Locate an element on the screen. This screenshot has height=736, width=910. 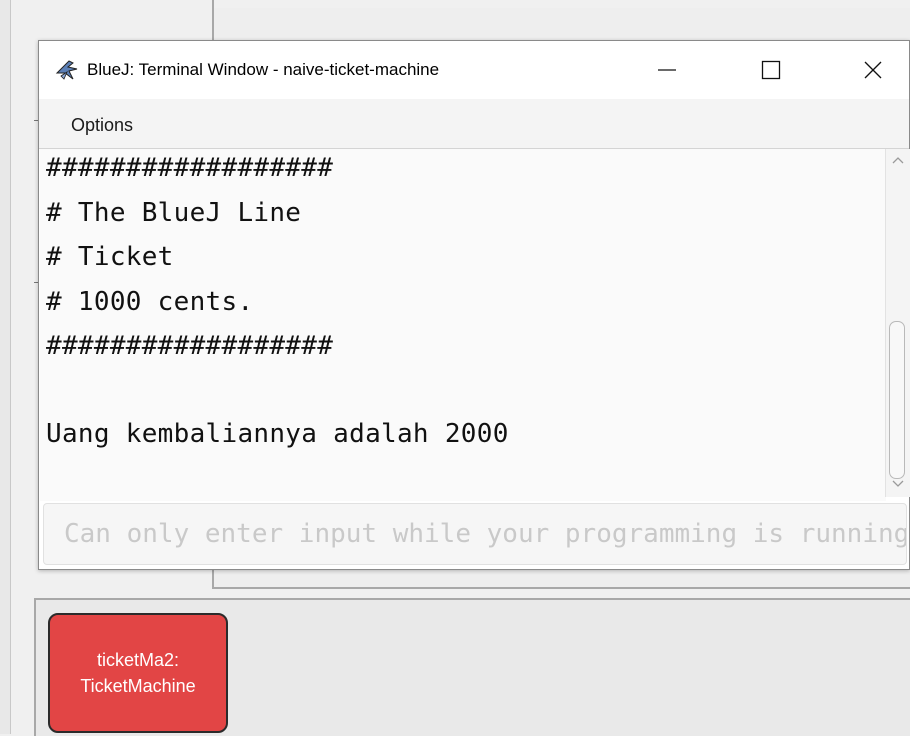
menu-bar: Options is located at coordinates (474, 124).